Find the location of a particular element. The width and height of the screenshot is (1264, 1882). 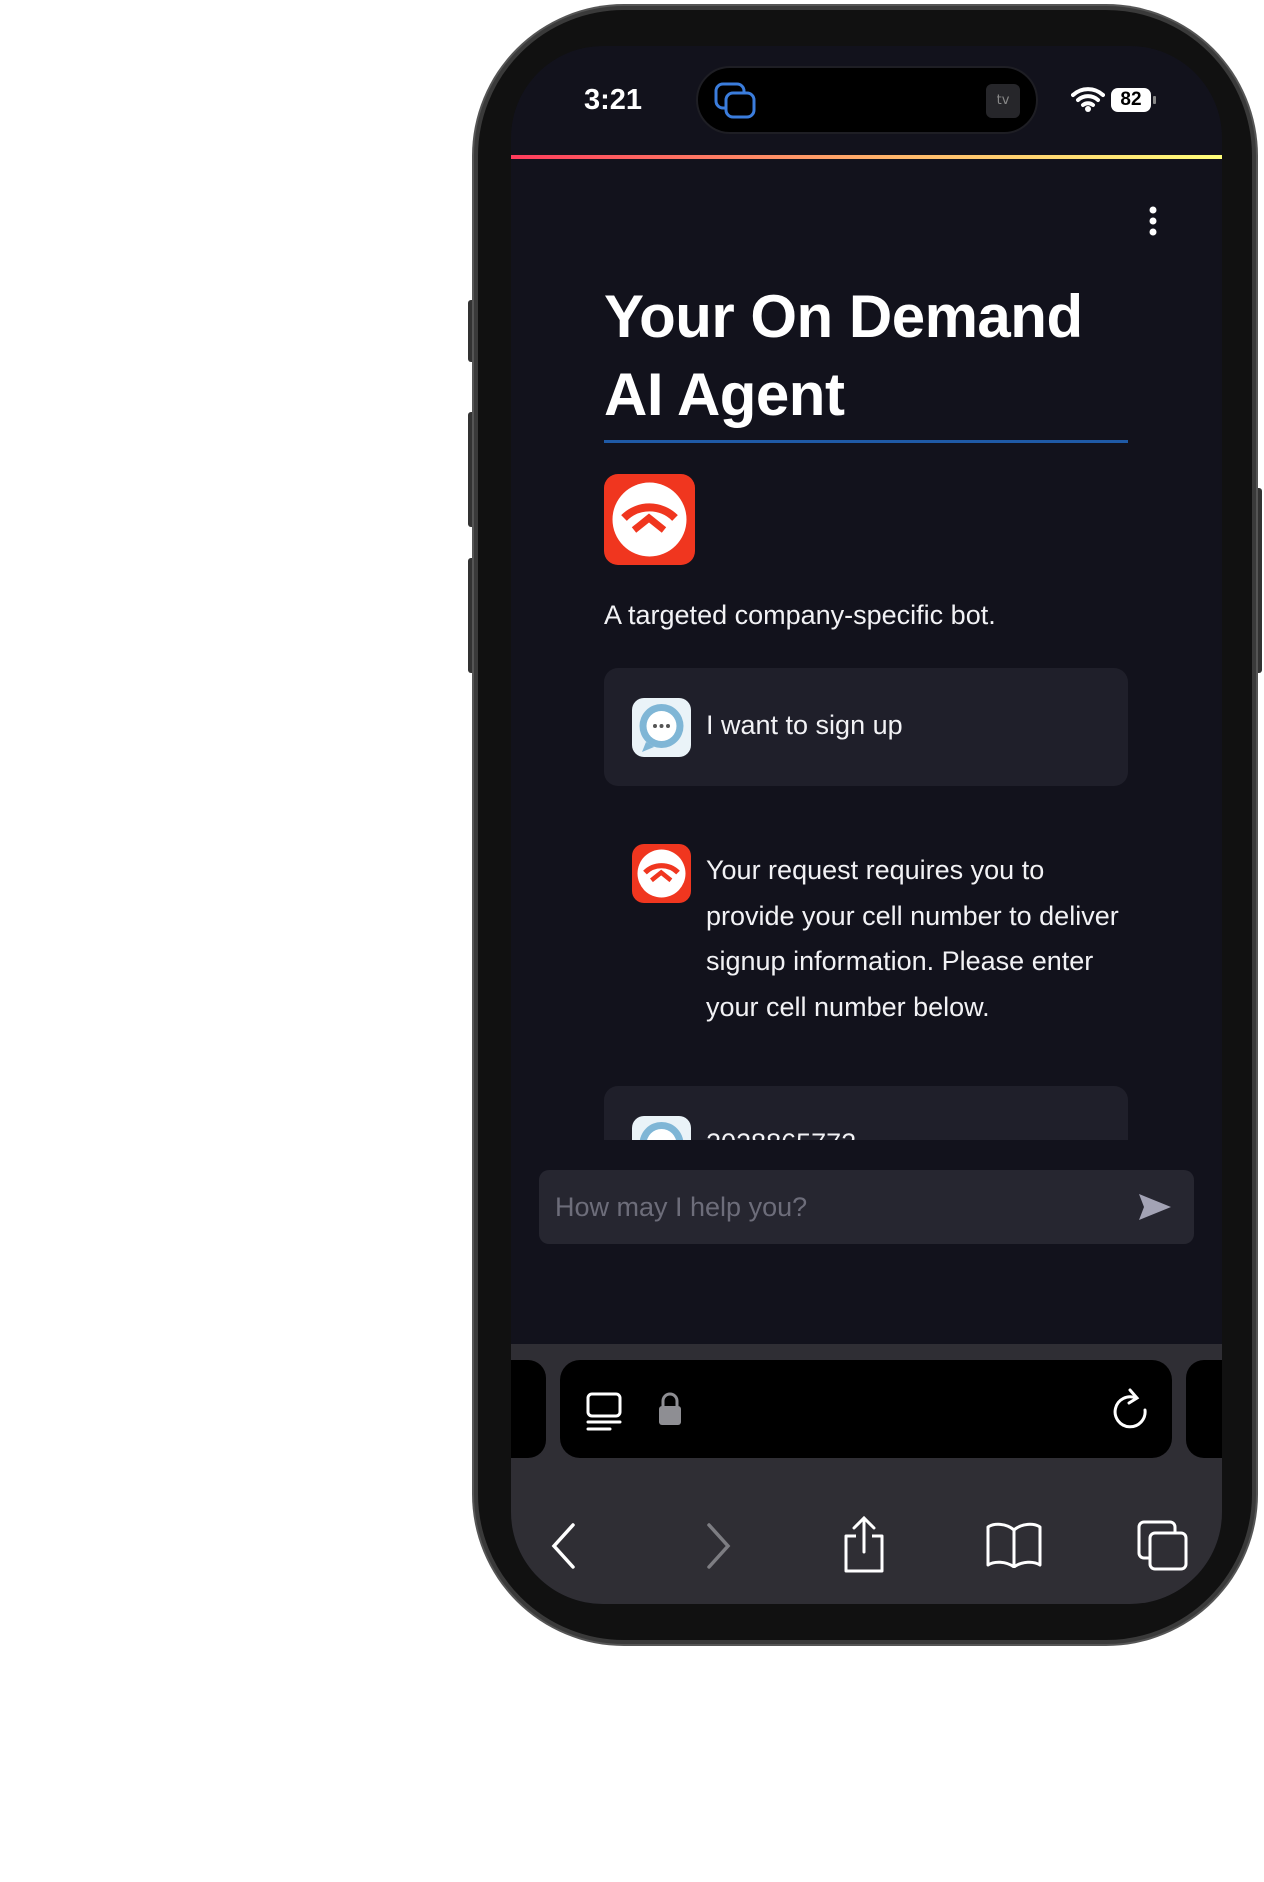

lock-icon is located at coordinates (670, 1408).